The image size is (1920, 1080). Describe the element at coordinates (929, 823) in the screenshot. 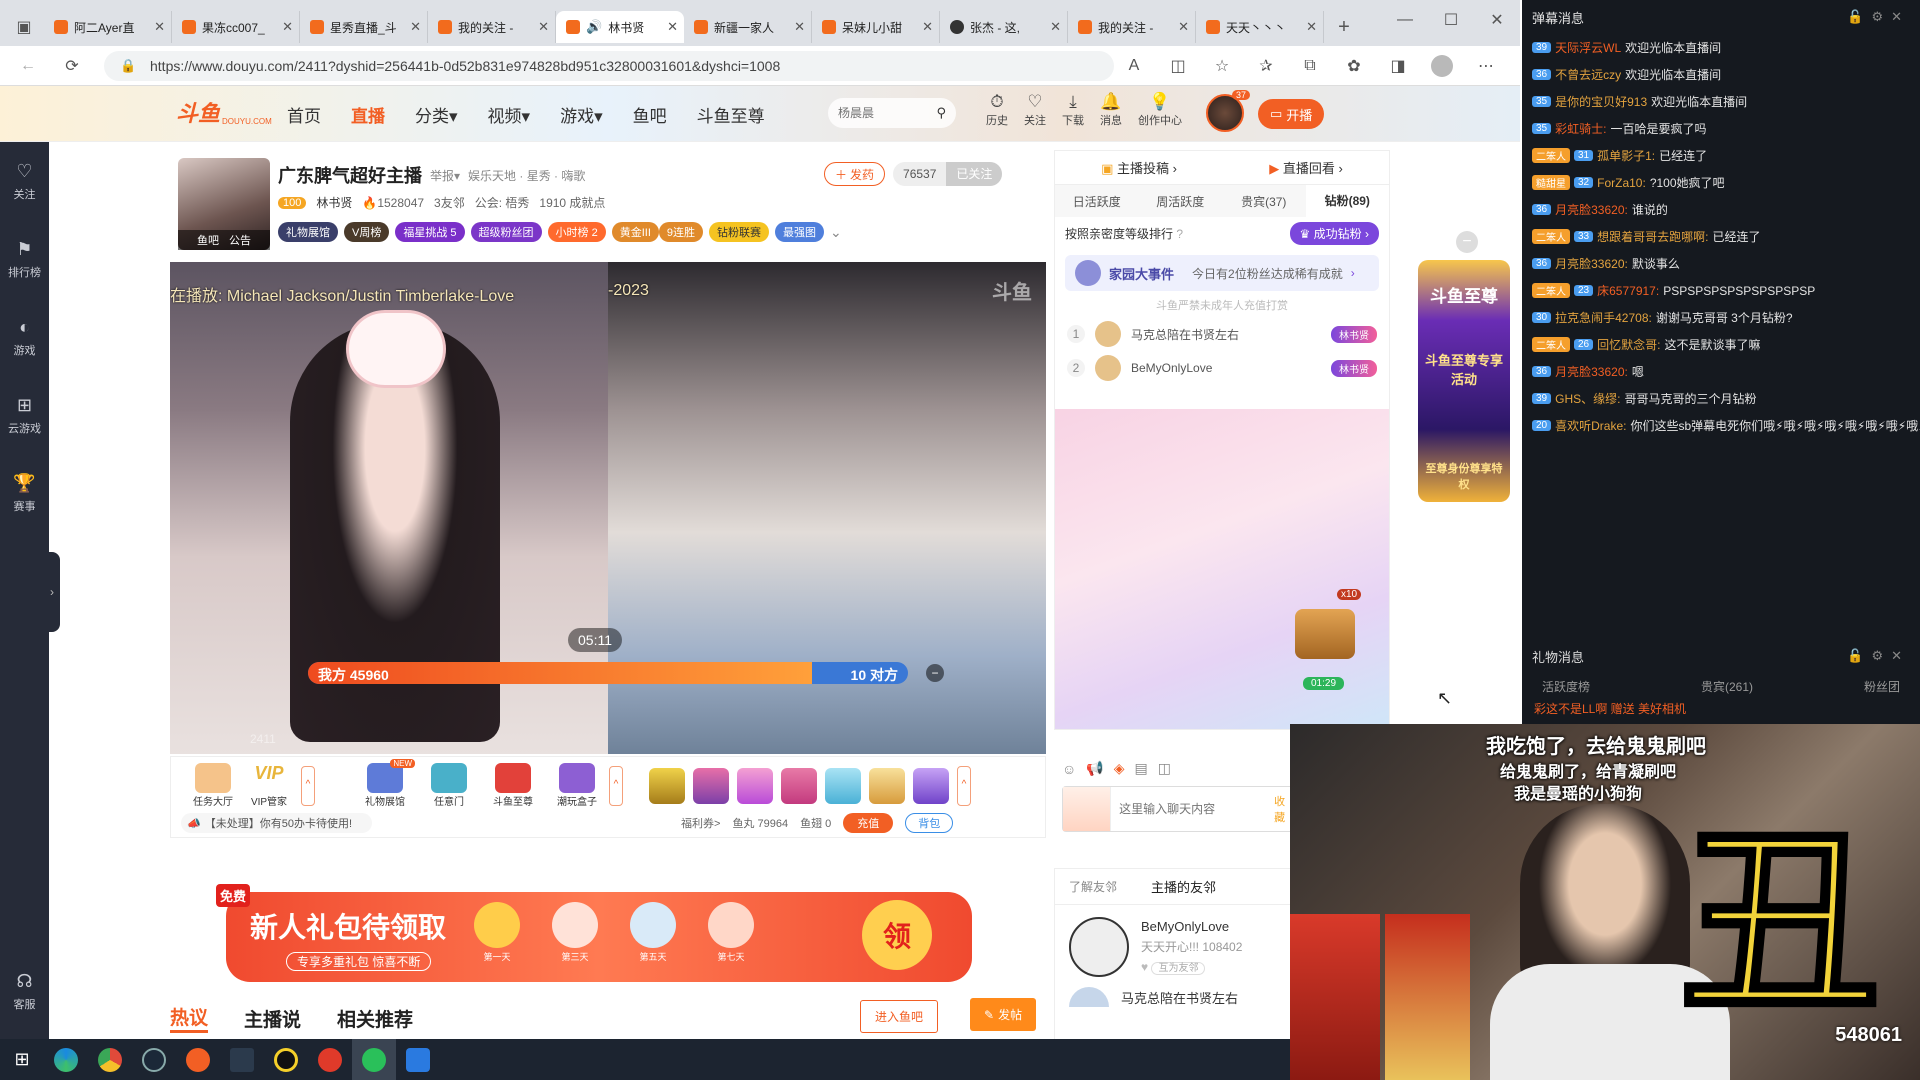

I see `backpack-button: 背包` at that location.